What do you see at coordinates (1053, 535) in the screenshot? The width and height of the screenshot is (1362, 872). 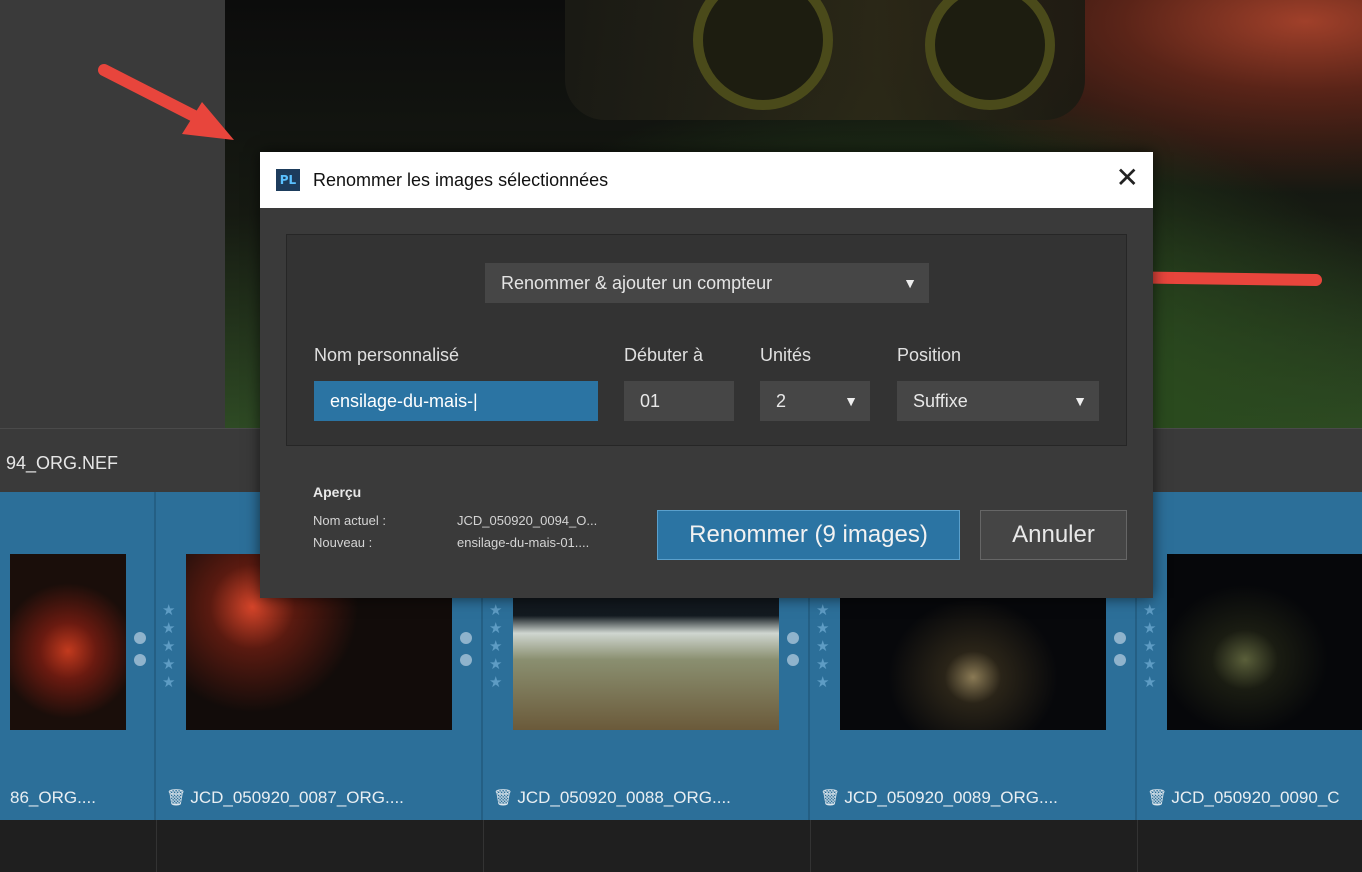 I see `cancel-button: Annuler` at bounding box center [1053, 535].